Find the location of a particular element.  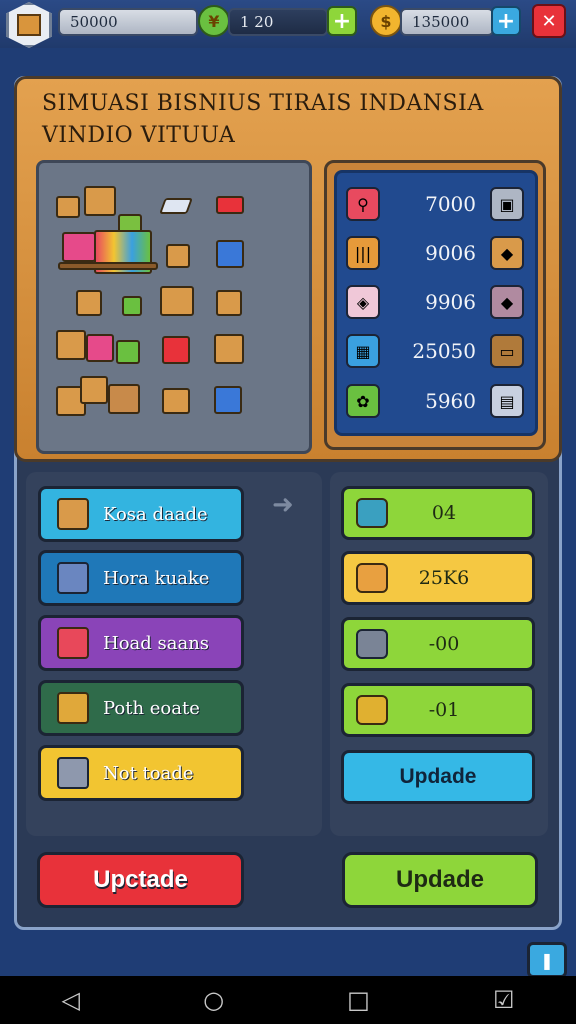

resource-trade-display: 1 20 is located at coordinates (278, 22).